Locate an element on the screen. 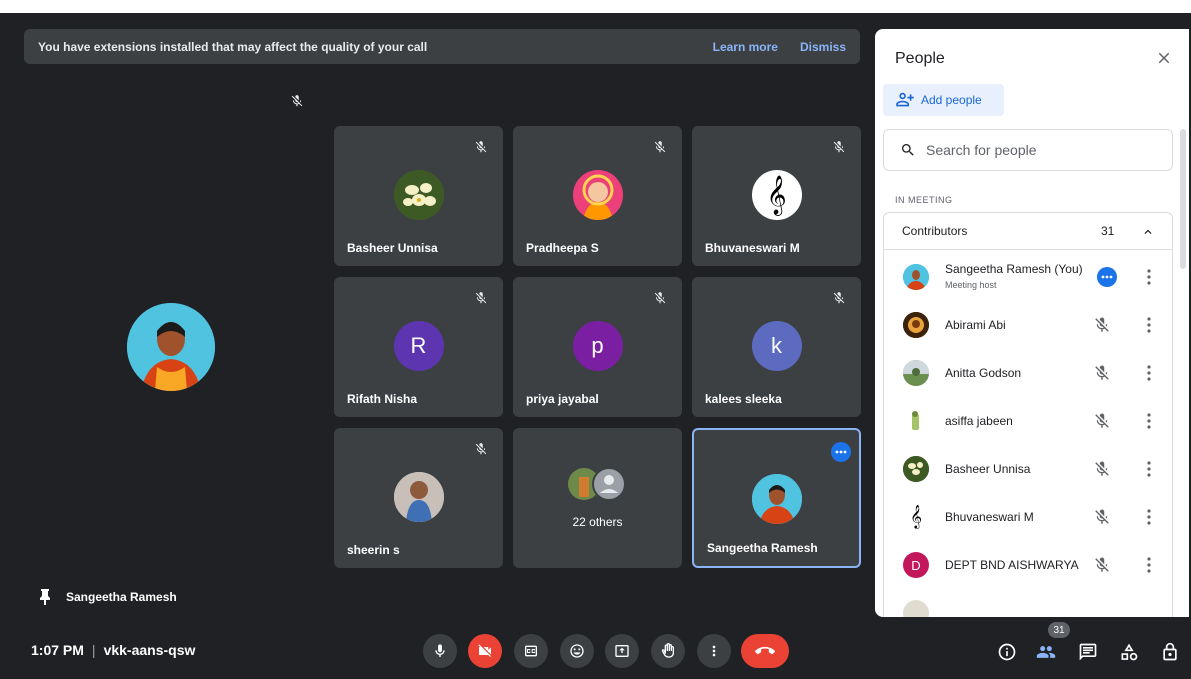 The width and height of the screenshot is (1191, 679). lock-person-icon is located at coordinates (1170, 651).